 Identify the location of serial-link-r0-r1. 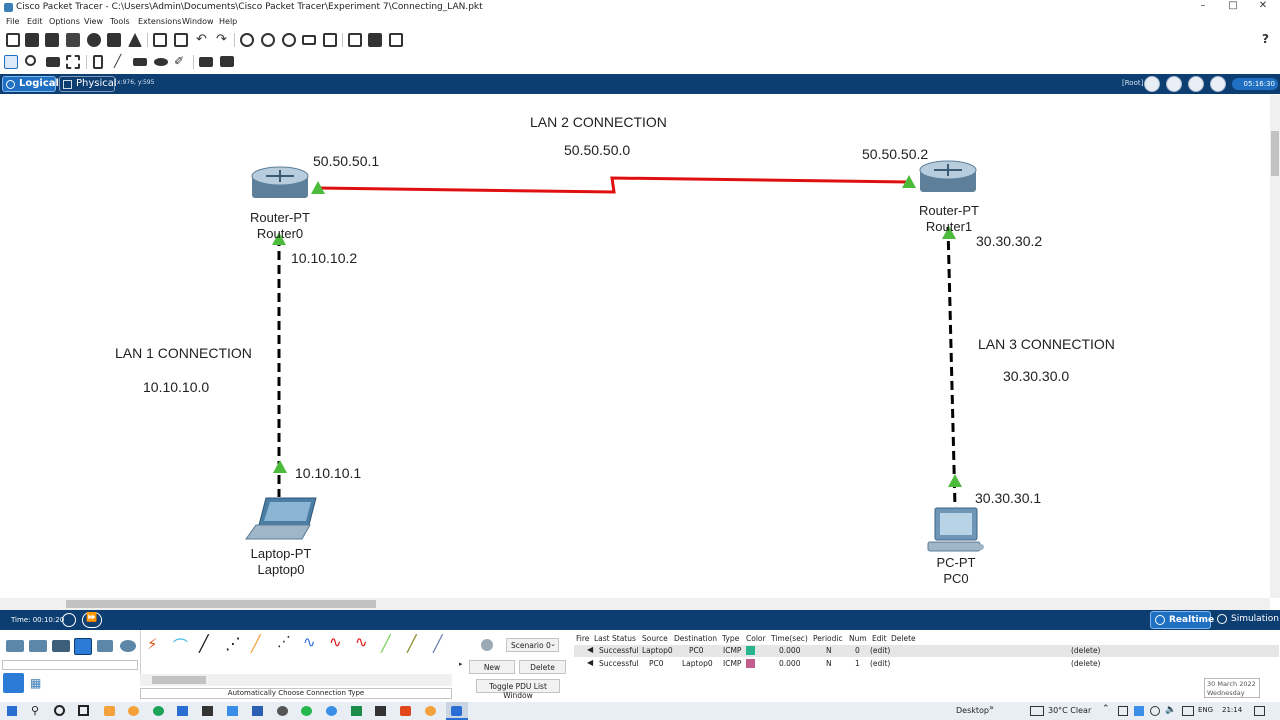
(614, 185).